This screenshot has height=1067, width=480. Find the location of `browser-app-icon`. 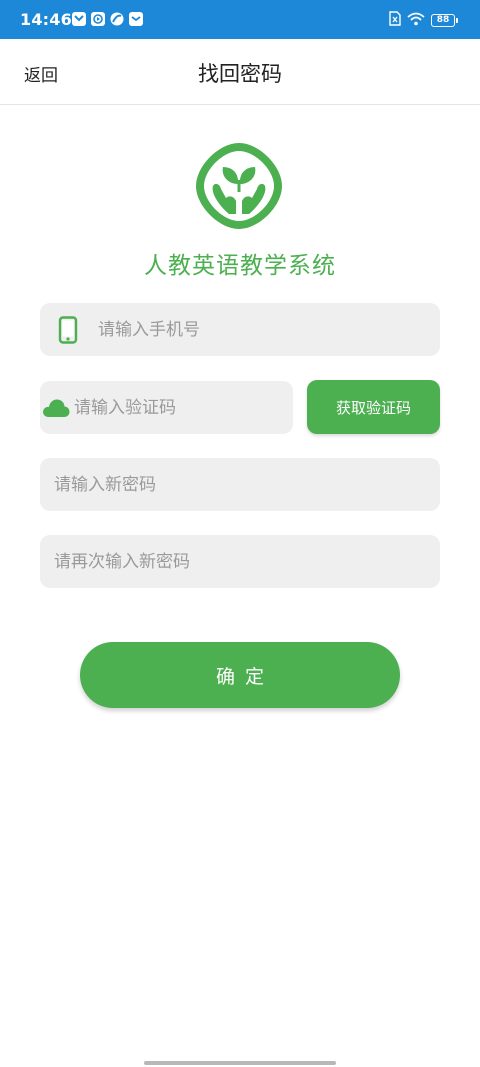

browser-app-icon is located at coordinates (117, 19).